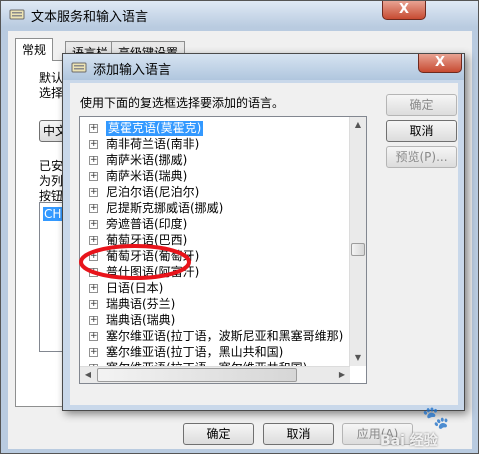  Describe the element at coordinates (197, 375) in the screenshot. I see `horizontal-scroll-thumb` at that location.